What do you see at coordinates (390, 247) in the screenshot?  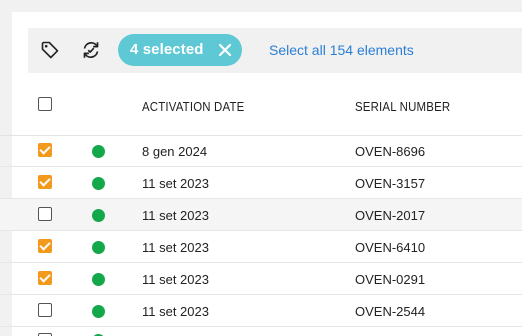 I see `serial-number-cell: OVEN-6410` at bounding box center [390, 247].